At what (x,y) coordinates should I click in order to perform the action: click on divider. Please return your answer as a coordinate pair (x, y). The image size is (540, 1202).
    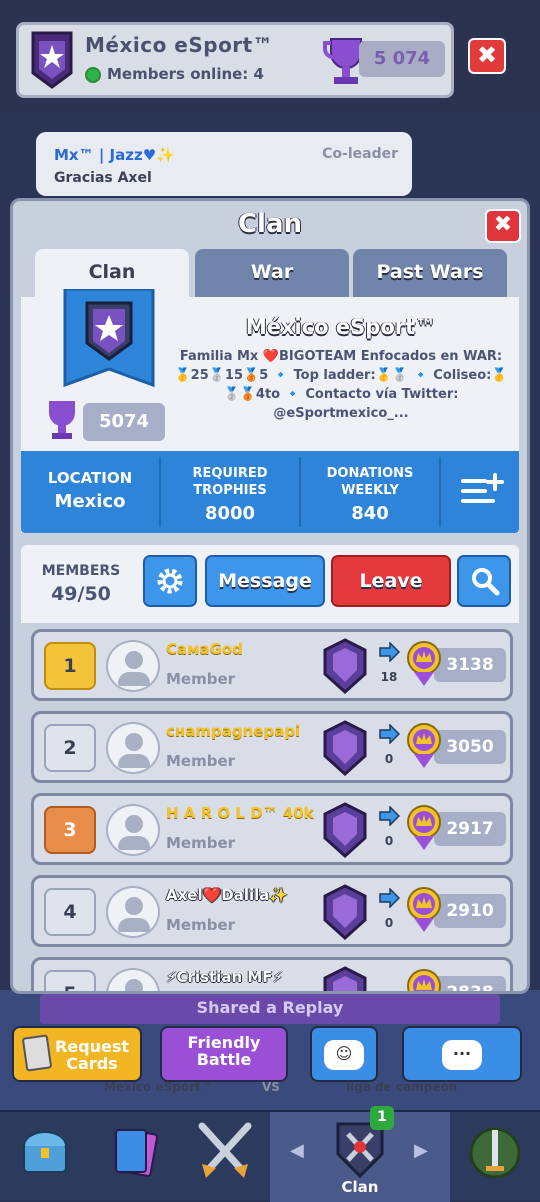
    Looking at the image, I should click on (440, 492).